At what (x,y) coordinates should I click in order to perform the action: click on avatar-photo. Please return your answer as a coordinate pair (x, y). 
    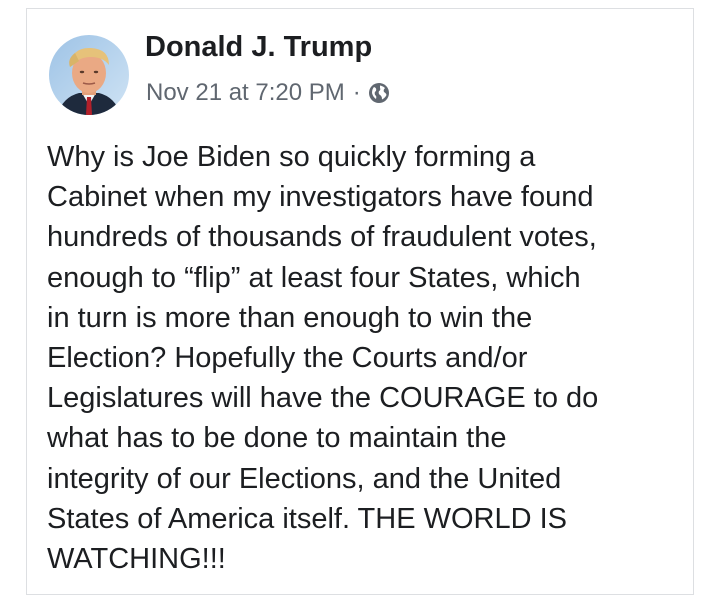
    Looking at the image, I should click on (89, 75).